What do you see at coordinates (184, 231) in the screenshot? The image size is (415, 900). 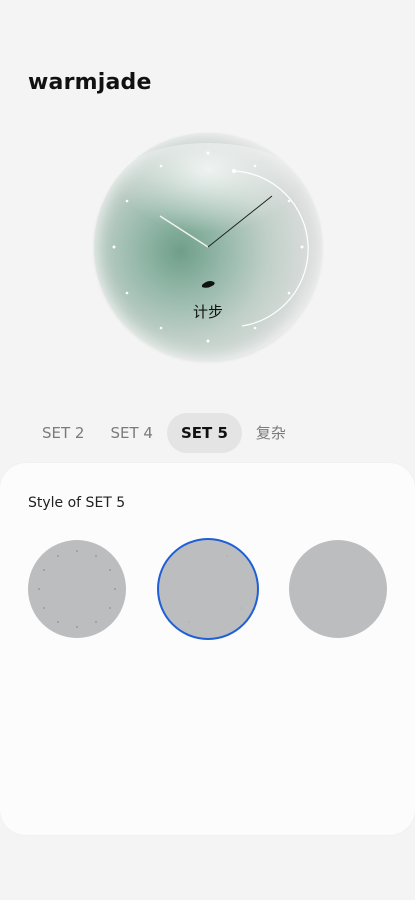 I see `hour-hand` at bounding box center [184, 231].